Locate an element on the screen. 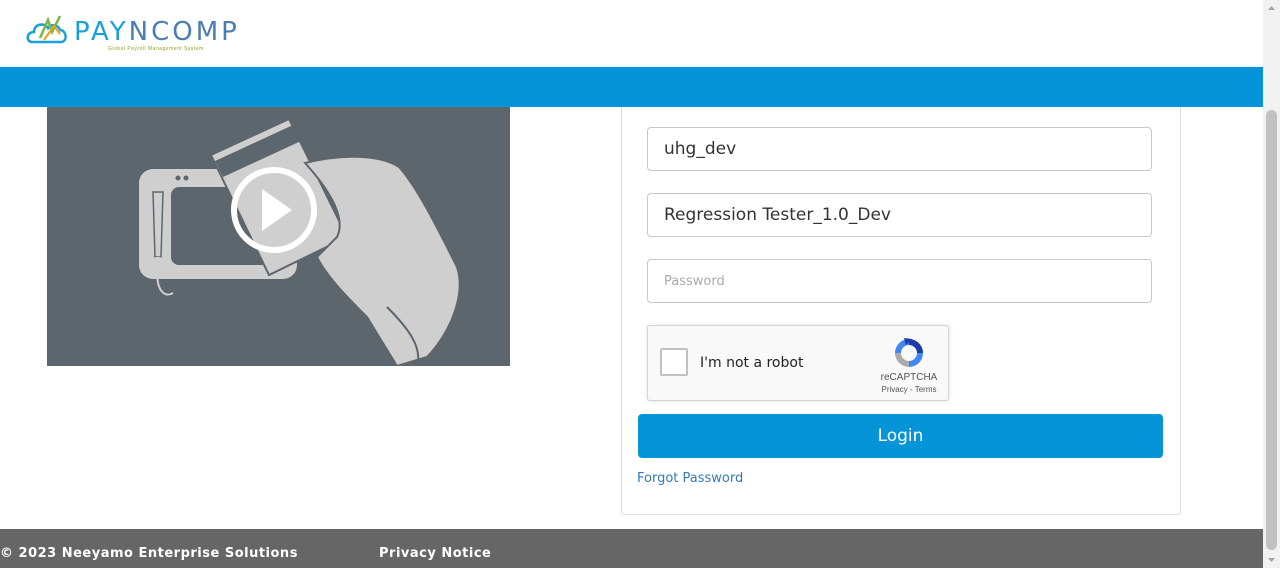 Image resolution: width=1280 pixels, height=568 pixels. payment-illustration is located at coordinates (300, 241).